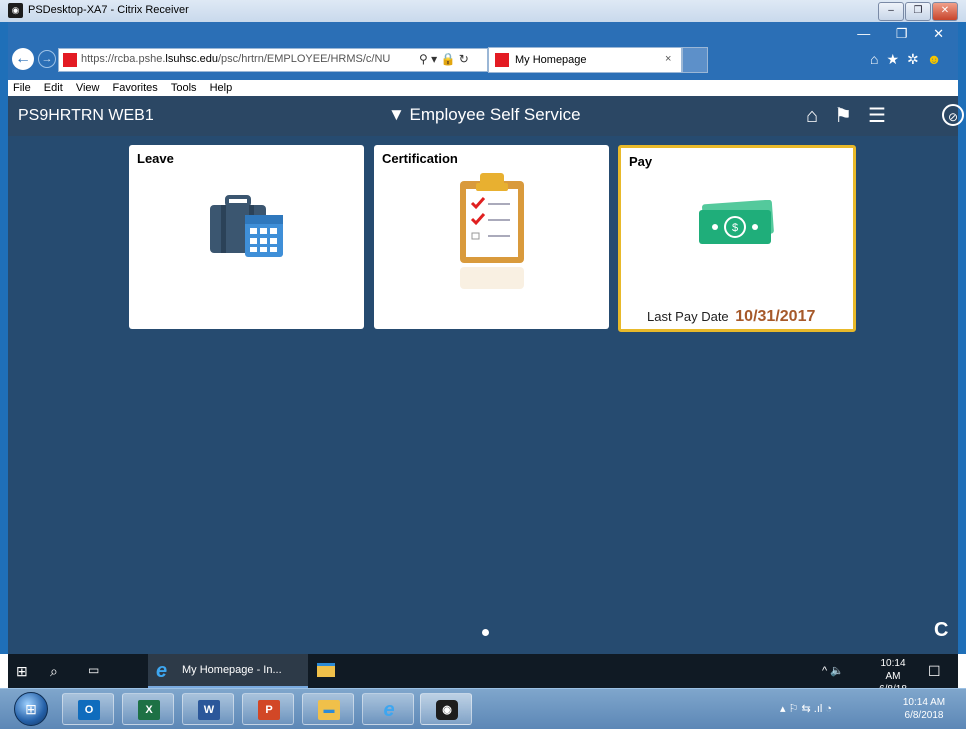 The width and height of the screenshot is (966, 729). What do you see at coordinates (877, 116) in the screenshot?
I see `actions-menu-icon: ☰` at bounding box center [877, 116].